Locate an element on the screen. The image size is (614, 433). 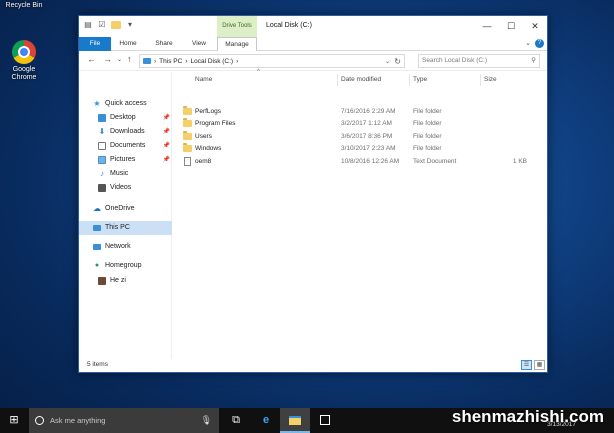
nav-label: Network is located at coordinates (118, 246).